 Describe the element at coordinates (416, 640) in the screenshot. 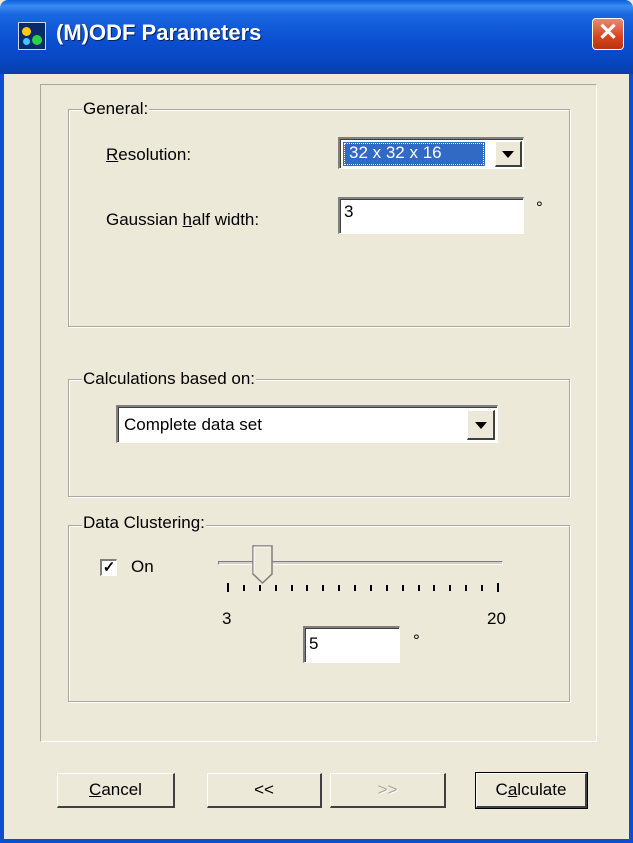

I see `clustering-unit: °` at that location.